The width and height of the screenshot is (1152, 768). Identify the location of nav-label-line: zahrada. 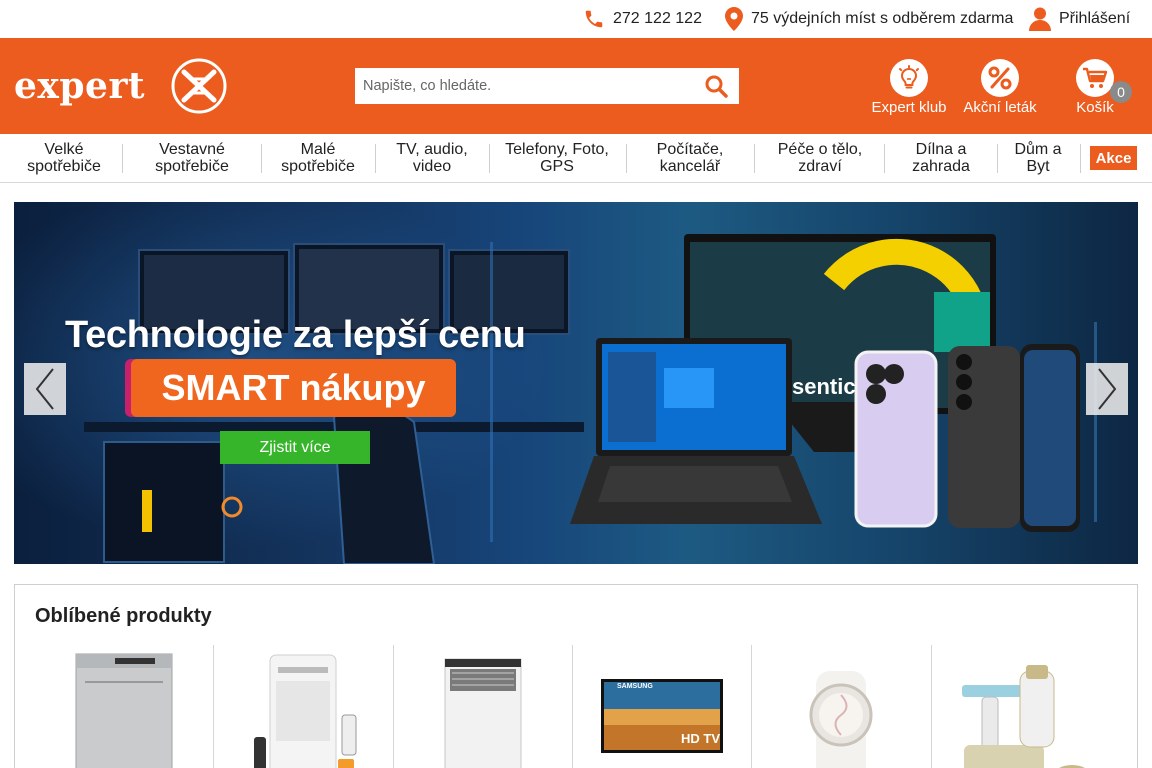
(941, 166).